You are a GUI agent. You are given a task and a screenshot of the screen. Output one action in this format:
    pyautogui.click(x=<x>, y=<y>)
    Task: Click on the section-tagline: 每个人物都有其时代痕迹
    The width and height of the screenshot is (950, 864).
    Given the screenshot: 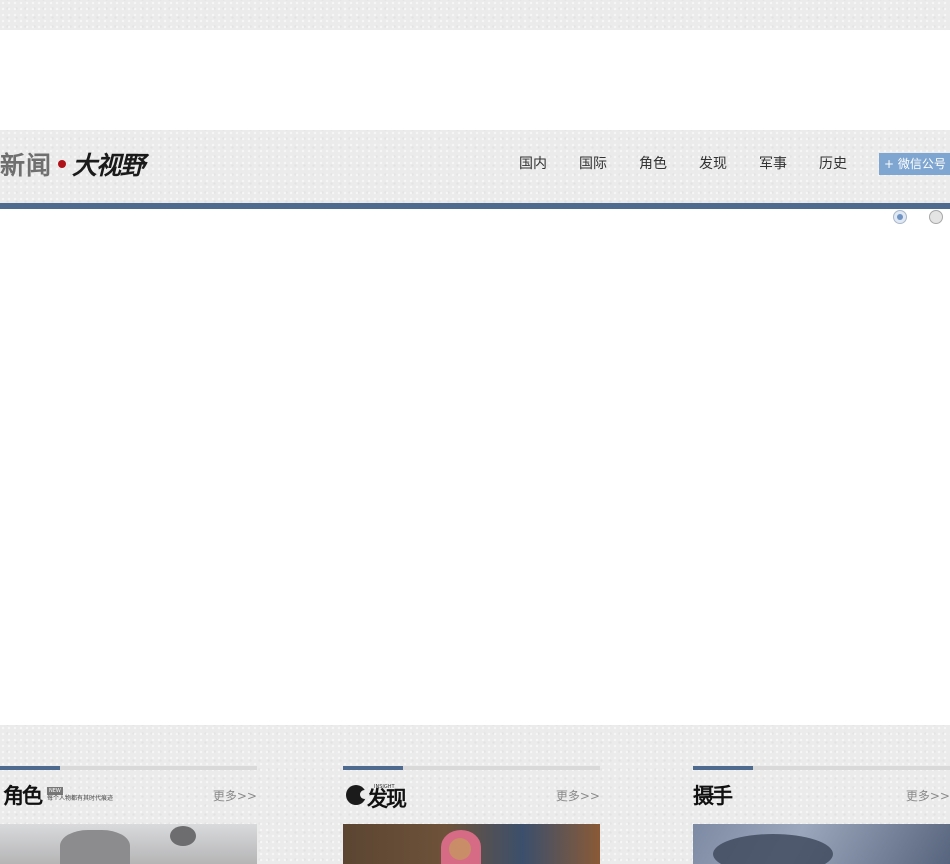 What is the action you would take?
    pyautogui.click(x=80, y=798)
    